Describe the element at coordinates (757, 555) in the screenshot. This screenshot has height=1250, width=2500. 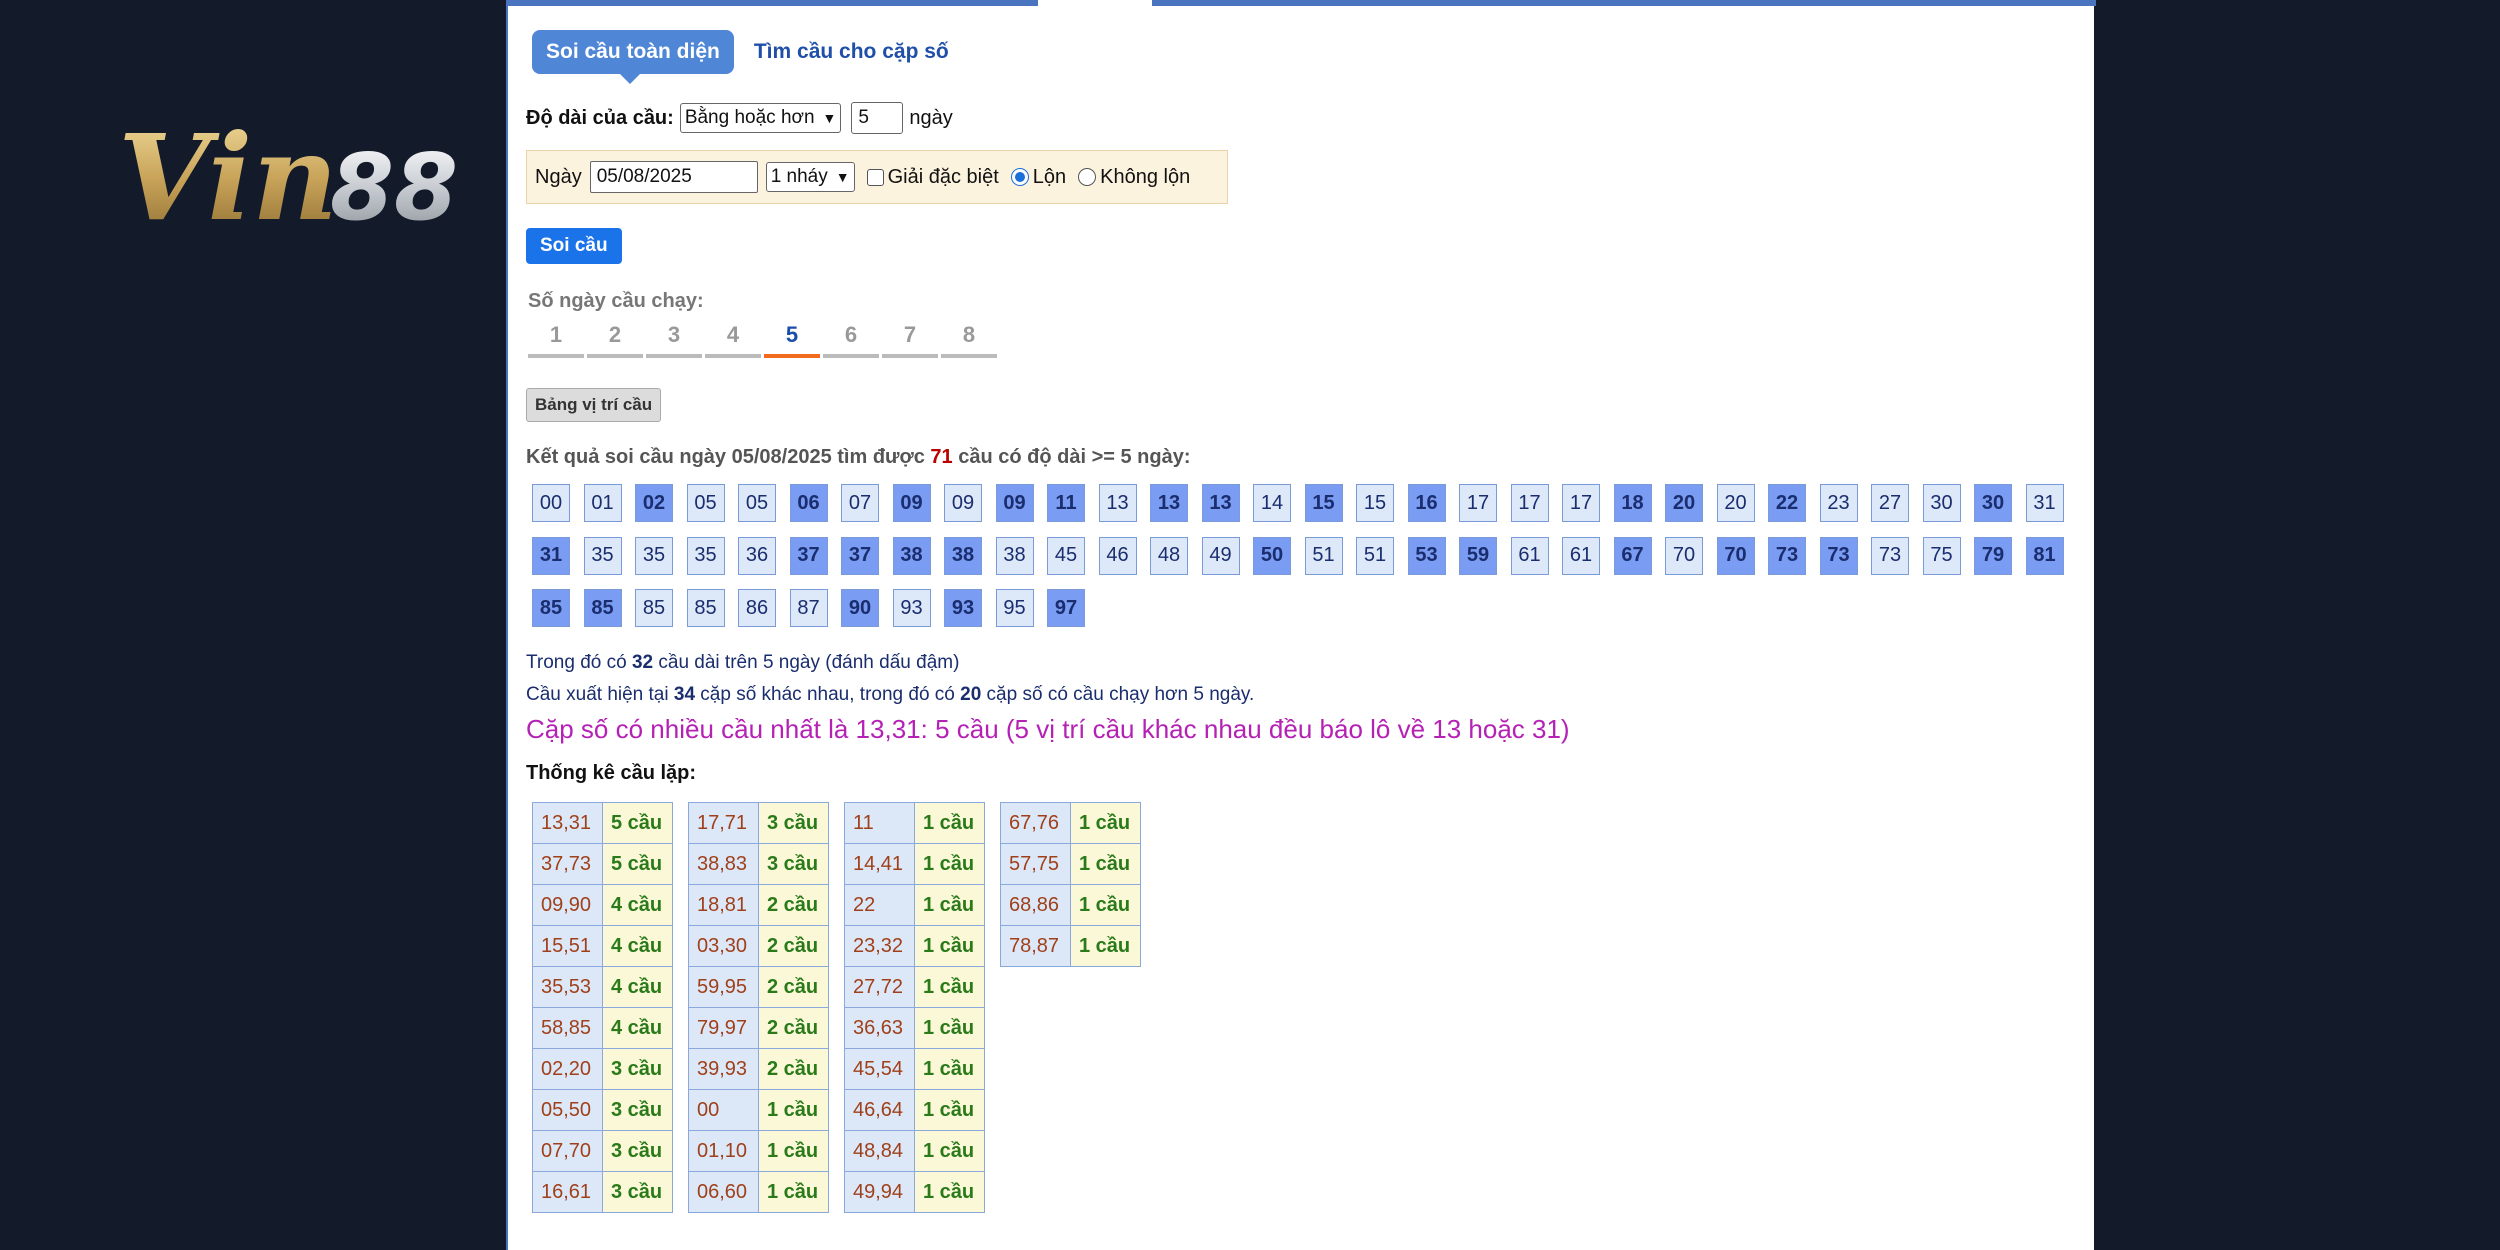
I see `number-cell: 36` at that location.